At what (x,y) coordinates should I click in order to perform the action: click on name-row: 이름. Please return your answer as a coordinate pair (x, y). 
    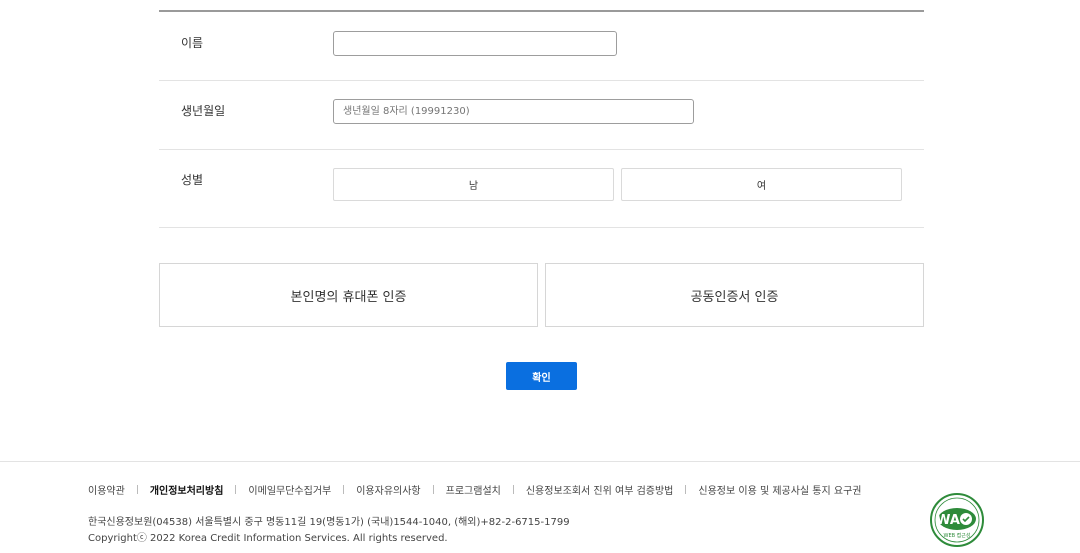
    Looking at the image, I should click on (541, 46).